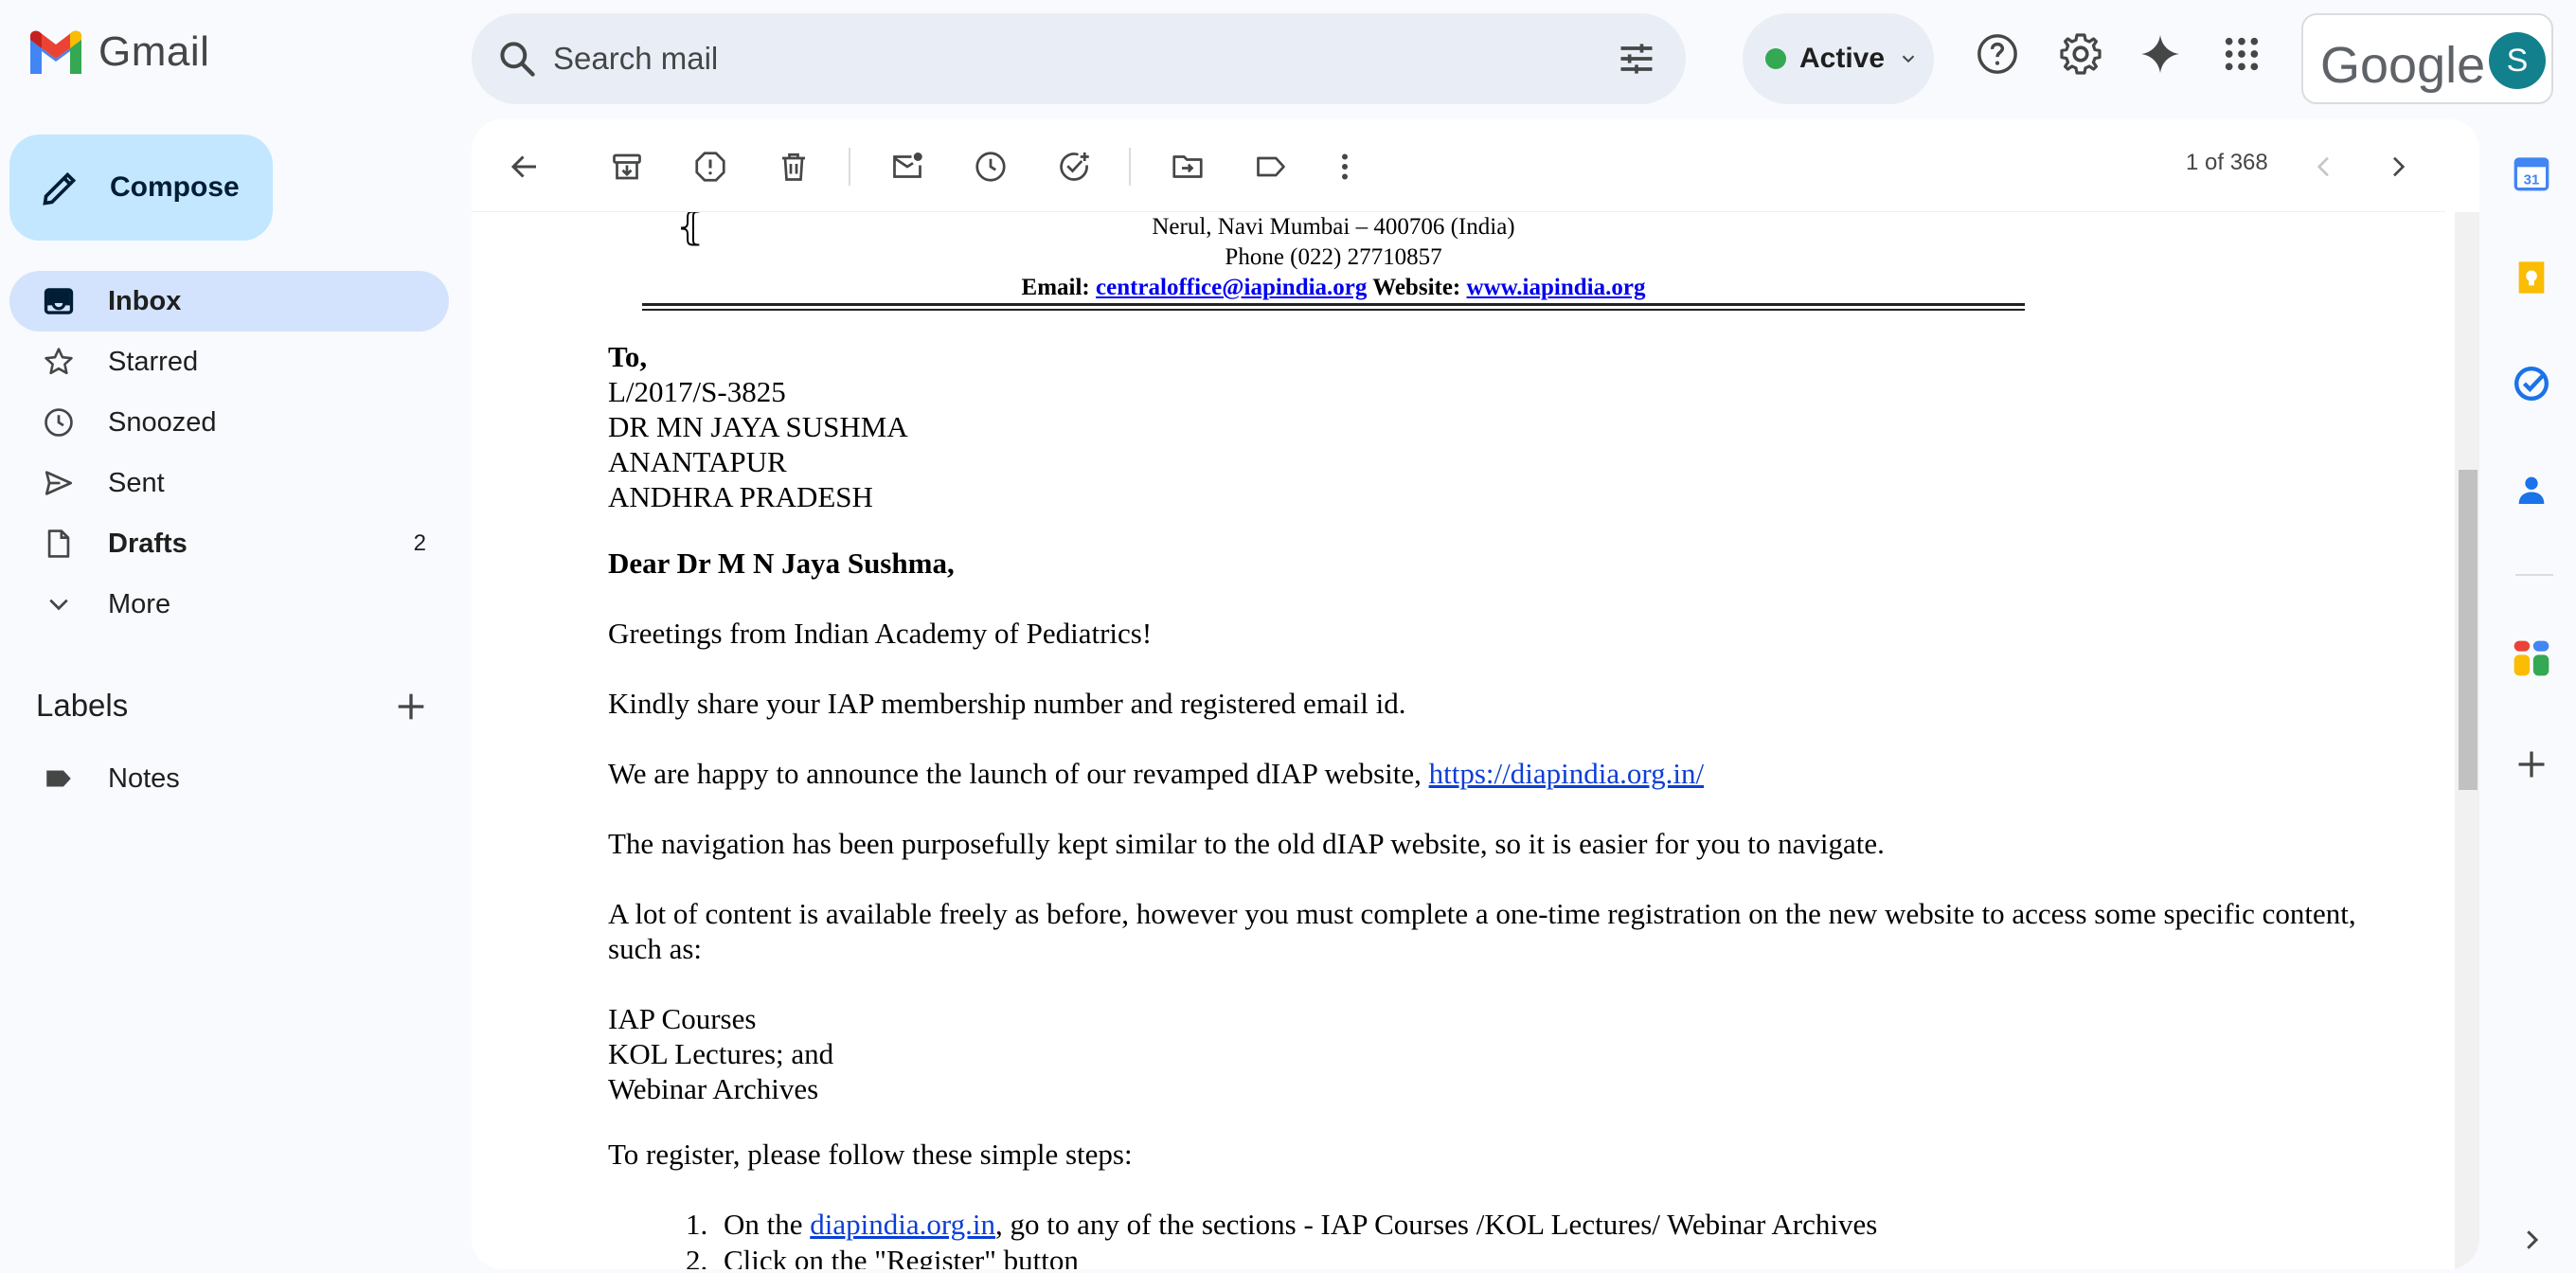 The image size is (2576, 1273). Describe the element at coordinates (990, 166) in the screenshot. I see `snooze-clock-icon` at that location.